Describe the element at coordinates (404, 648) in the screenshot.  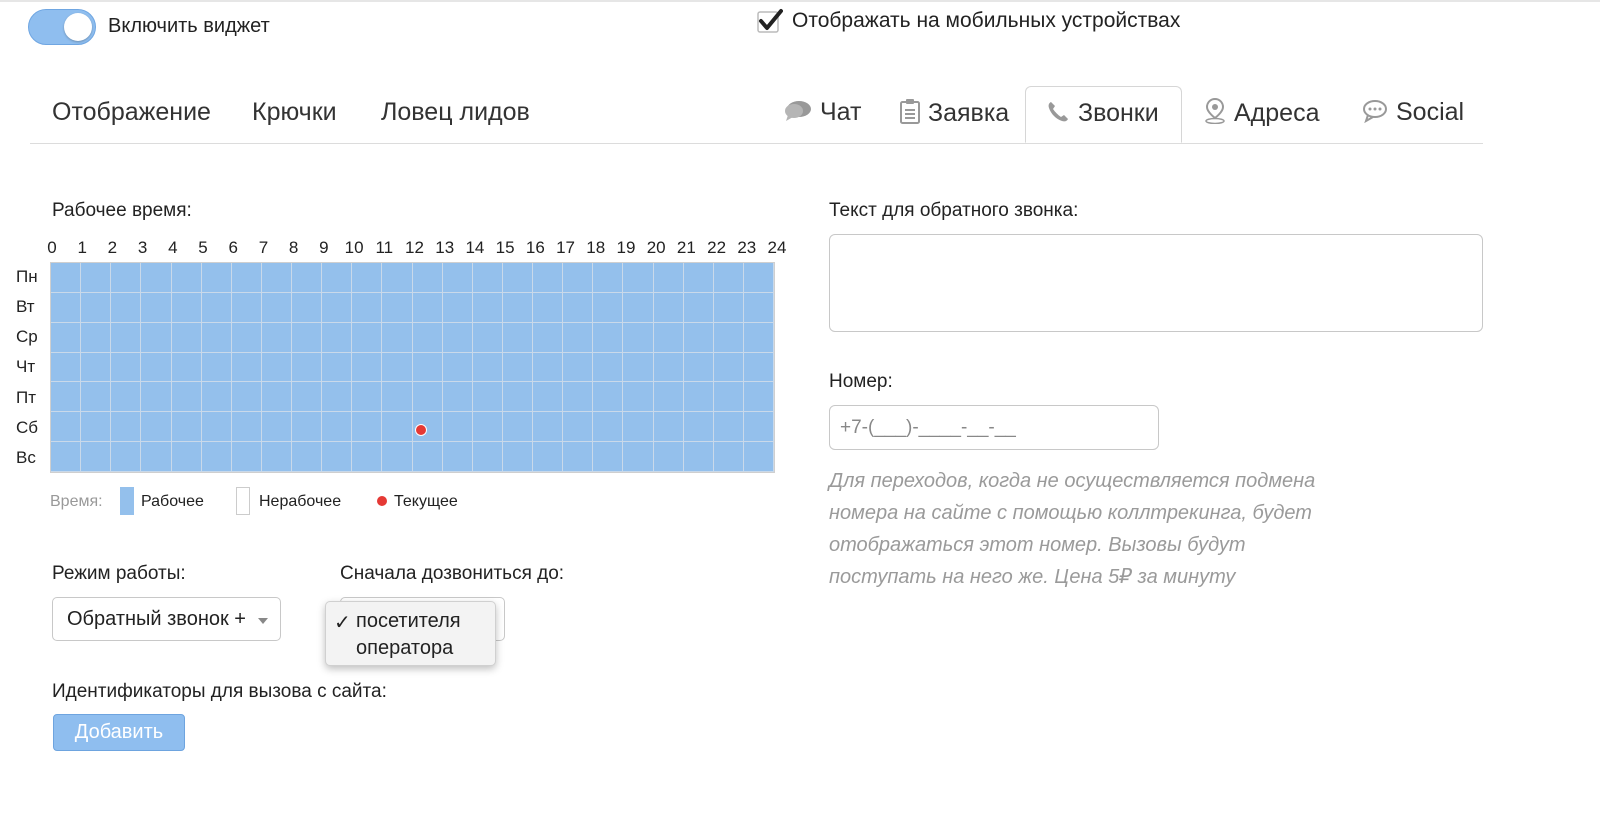
I see `option-operator: оператора` at that location.